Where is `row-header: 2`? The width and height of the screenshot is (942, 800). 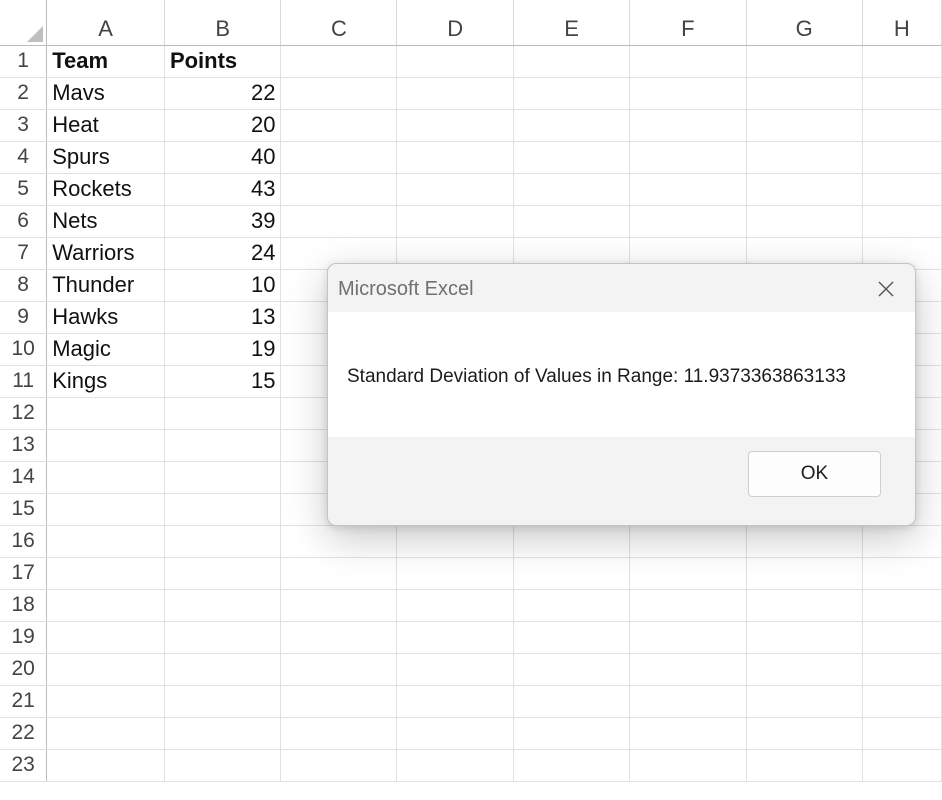
row-header: 2 is located at coordinates (24, 93).